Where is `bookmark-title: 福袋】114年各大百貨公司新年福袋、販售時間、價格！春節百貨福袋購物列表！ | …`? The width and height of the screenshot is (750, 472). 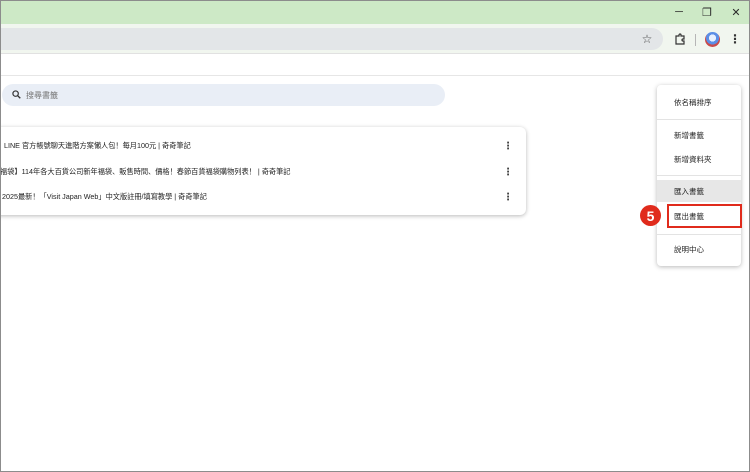
bookmark-title: 福袋】114年各大百貨公司新年福袋、販售時間、價格！春節百貨福袋購物列表！ | … is located at coordinates (145, 172).